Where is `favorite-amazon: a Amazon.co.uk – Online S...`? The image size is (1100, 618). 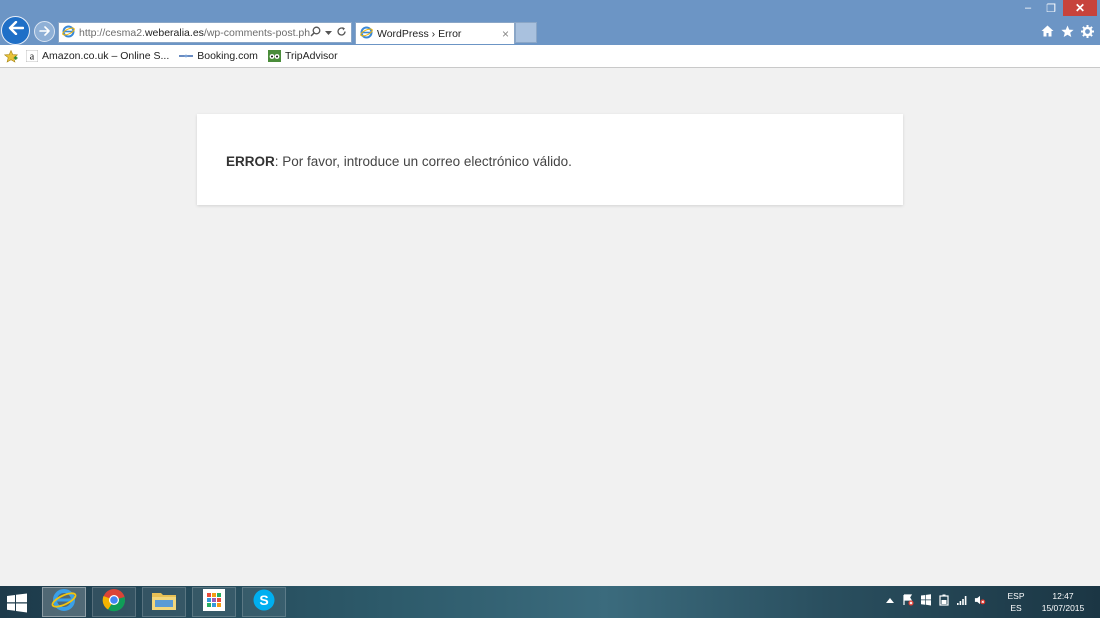
favorite-amazon: a Amazon.co.uk – Online S... is located at coordinates (97, 56).